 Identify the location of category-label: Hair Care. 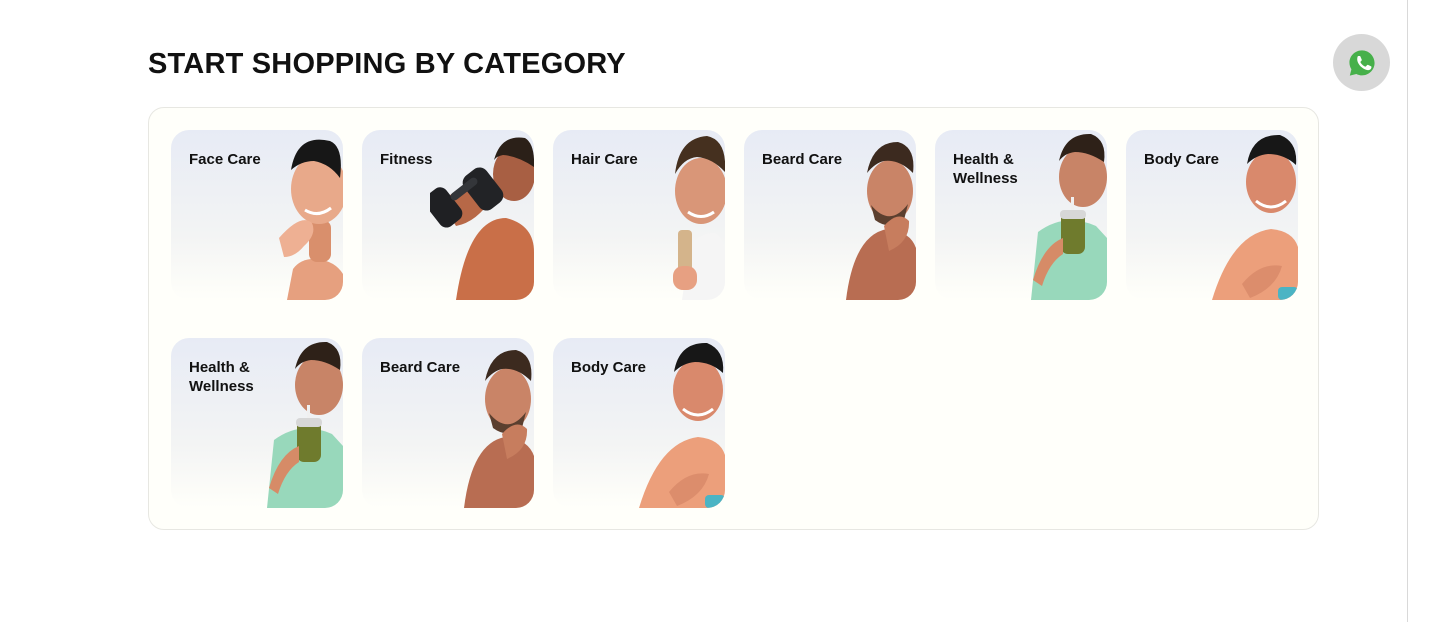
(604, 159).